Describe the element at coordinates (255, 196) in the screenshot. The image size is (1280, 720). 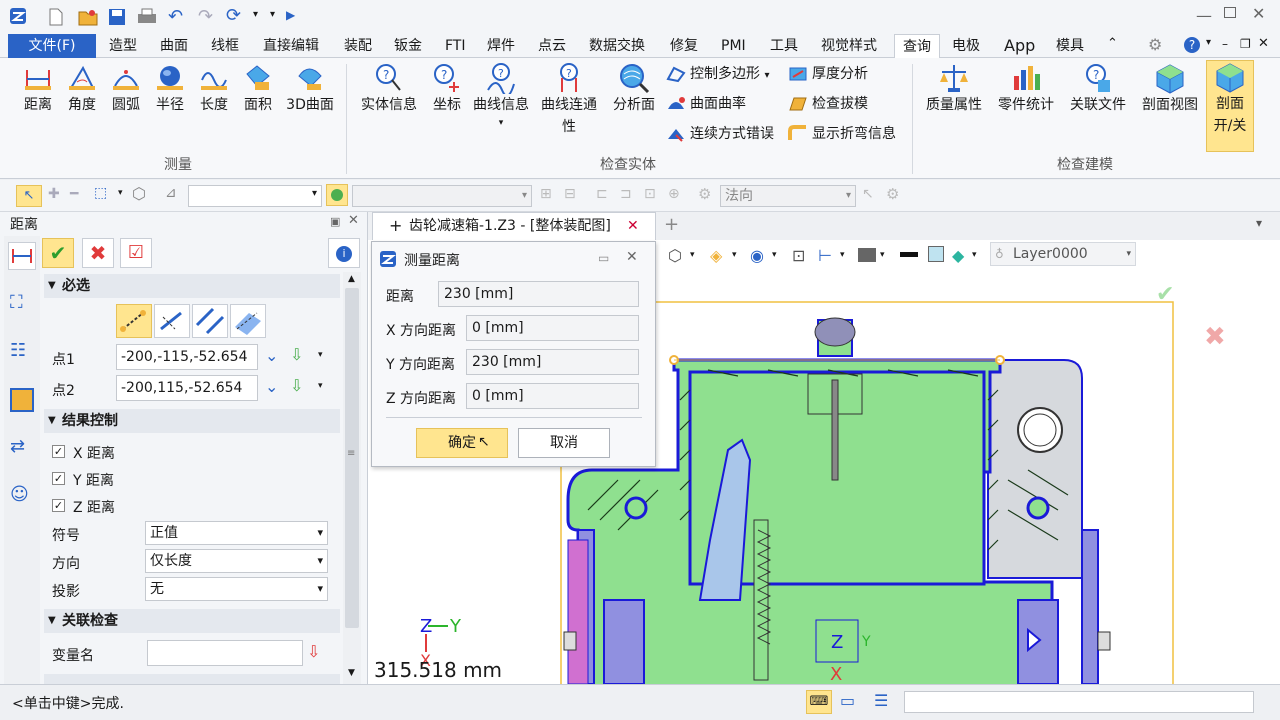
I see `filter-select: ▾` at that location.